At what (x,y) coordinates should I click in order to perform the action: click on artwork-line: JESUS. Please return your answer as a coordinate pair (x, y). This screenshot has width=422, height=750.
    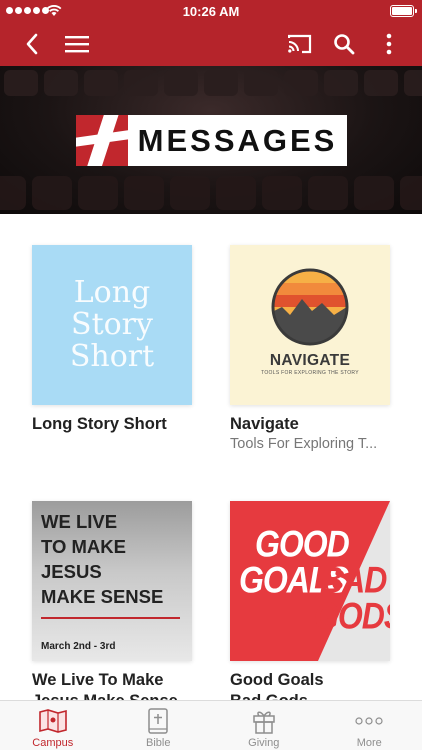
    Looking at the image, I should click on (71, 571).